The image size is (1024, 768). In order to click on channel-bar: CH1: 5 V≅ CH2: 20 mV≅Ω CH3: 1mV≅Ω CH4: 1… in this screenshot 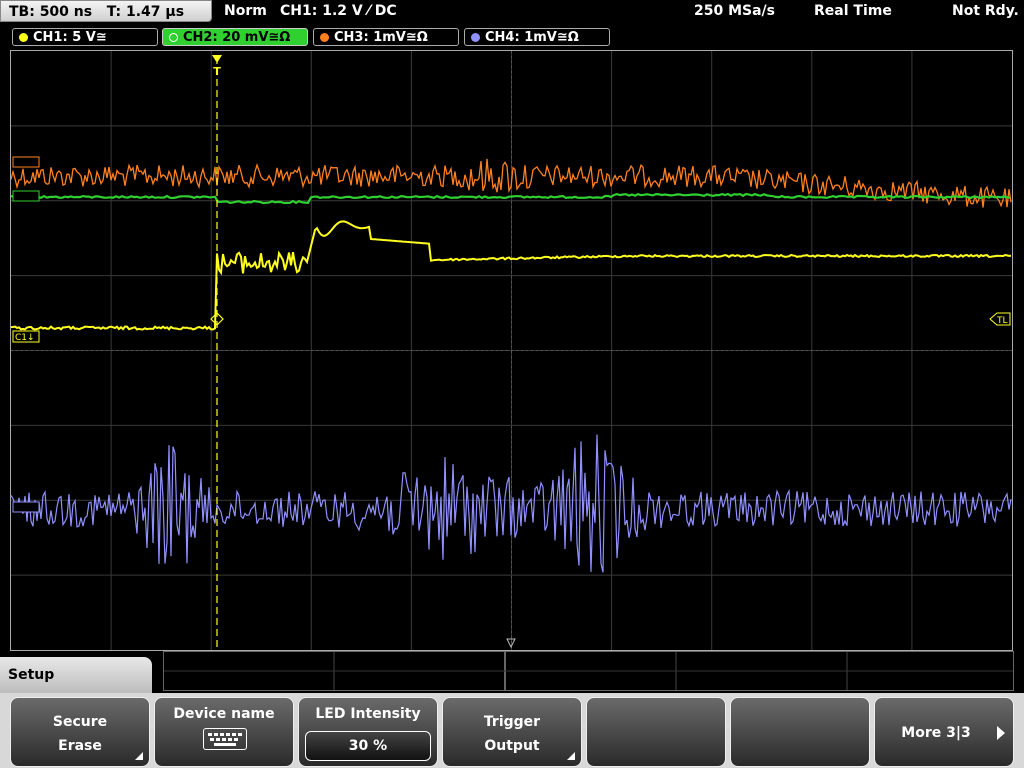, I will do `click(512, 38)`.